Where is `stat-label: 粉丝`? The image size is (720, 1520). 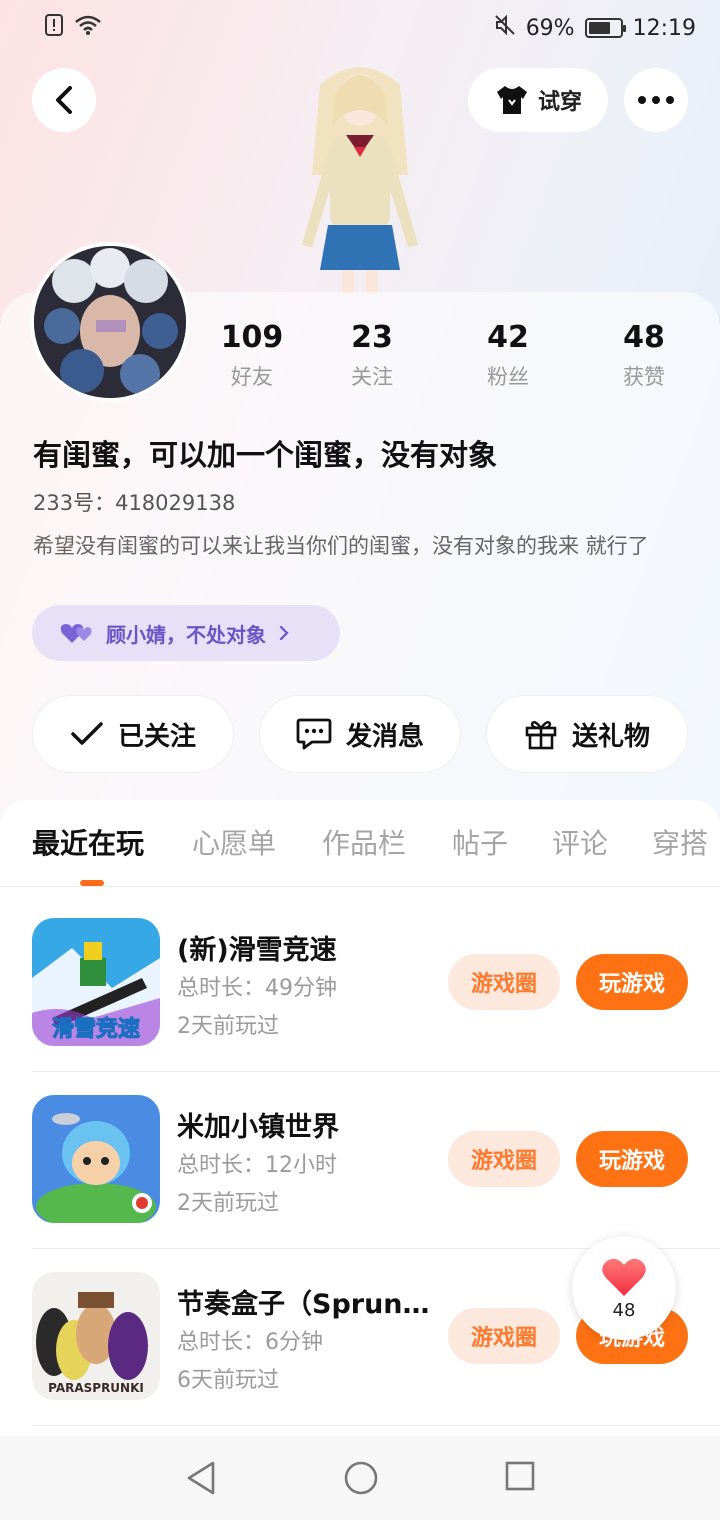
stat-label: 粉丝 is located at coordinates (508, 377).